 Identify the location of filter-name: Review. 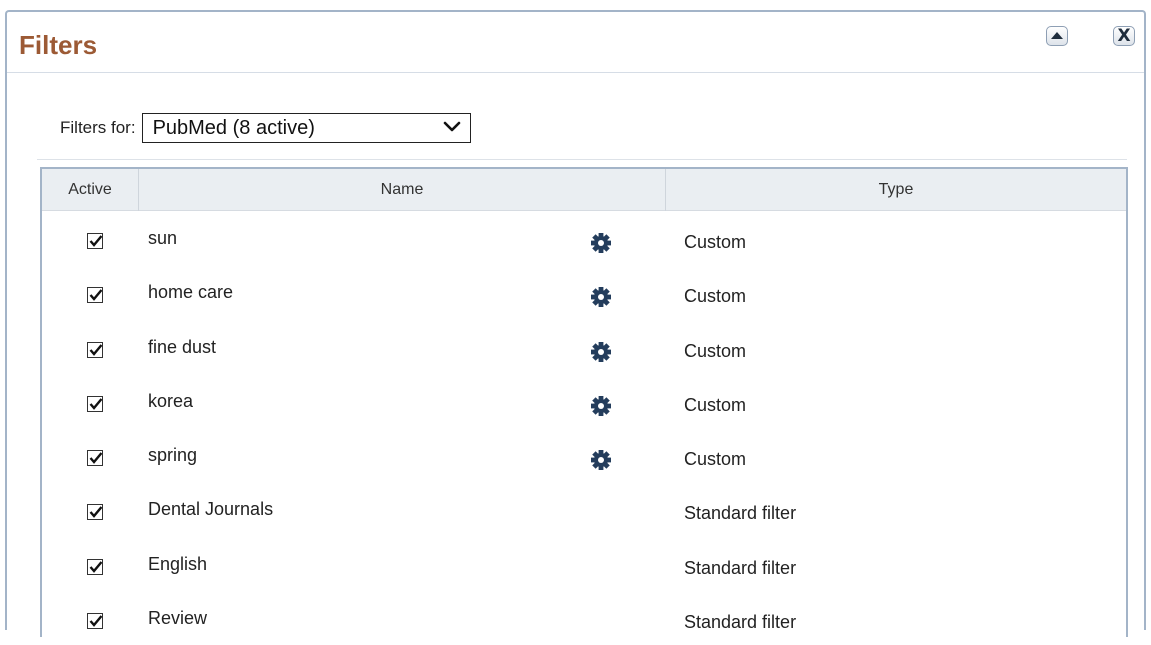
(178, 618).